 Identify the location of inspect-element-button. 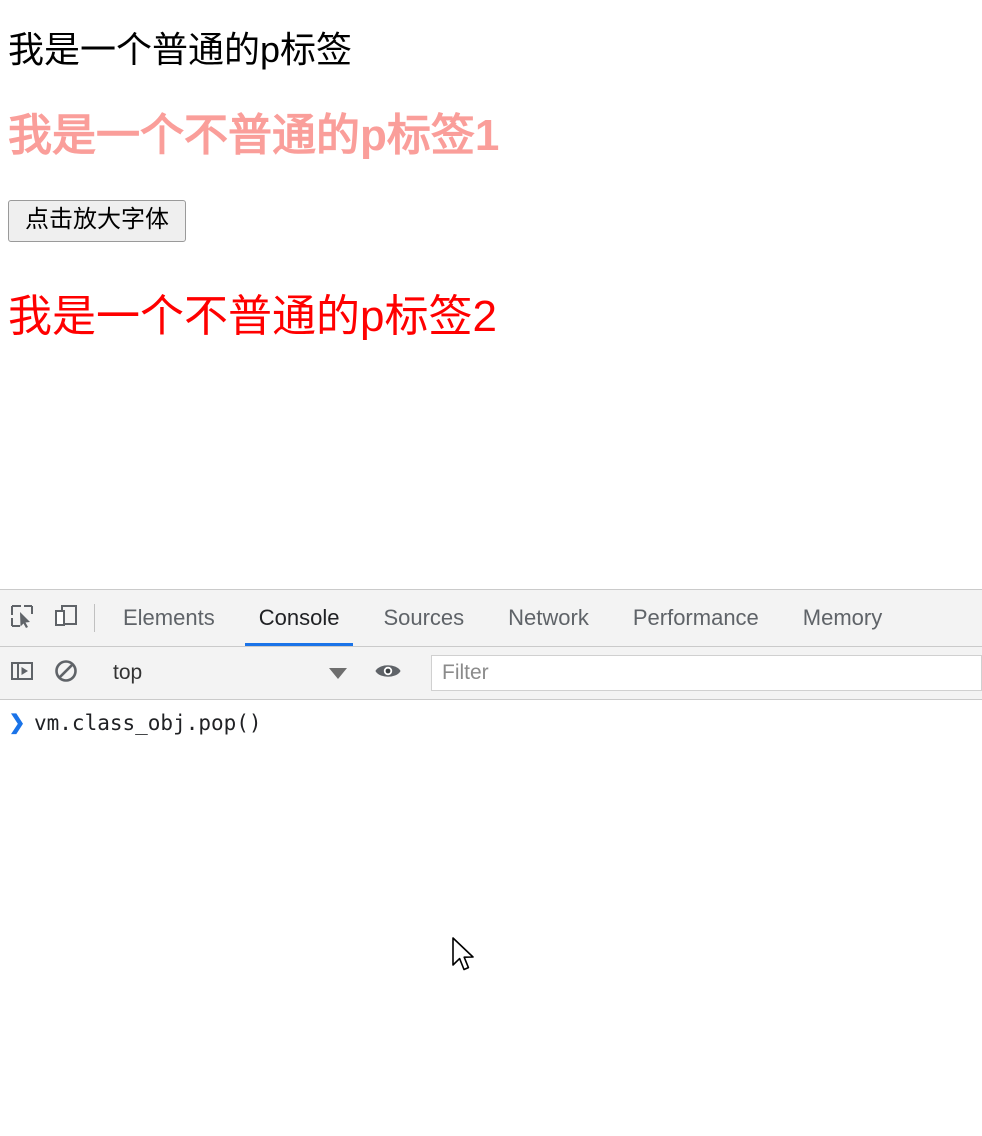
(22, 618).